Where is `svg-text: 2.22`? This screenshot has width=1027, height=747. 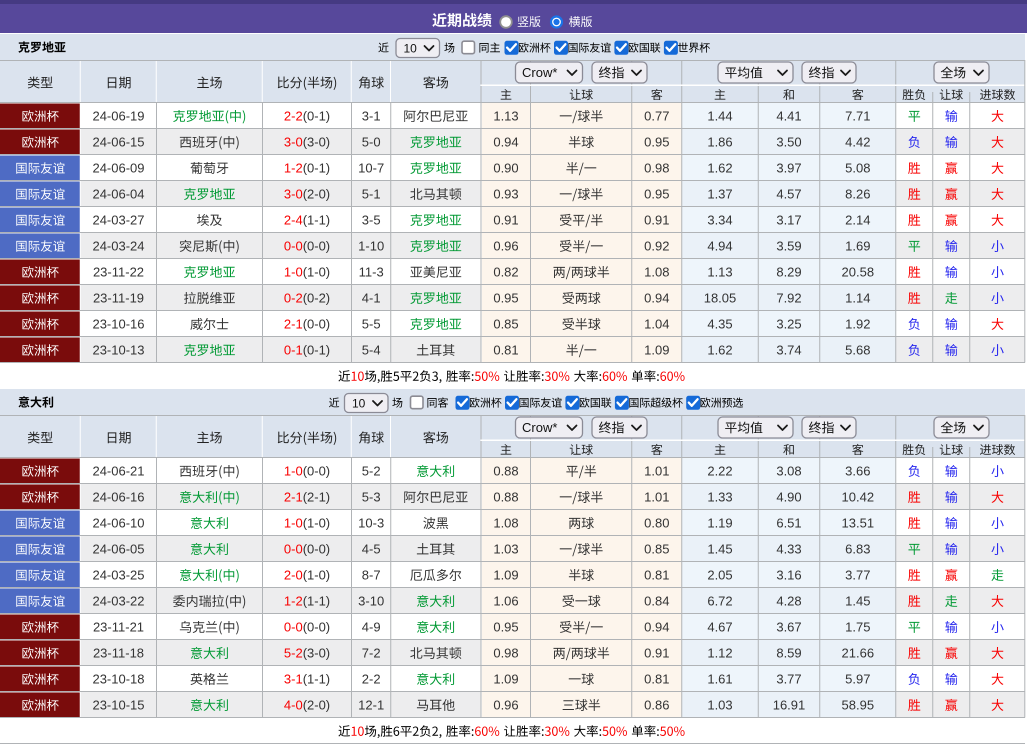 svg-text: 2.22 is located at coordinates (719, 471).